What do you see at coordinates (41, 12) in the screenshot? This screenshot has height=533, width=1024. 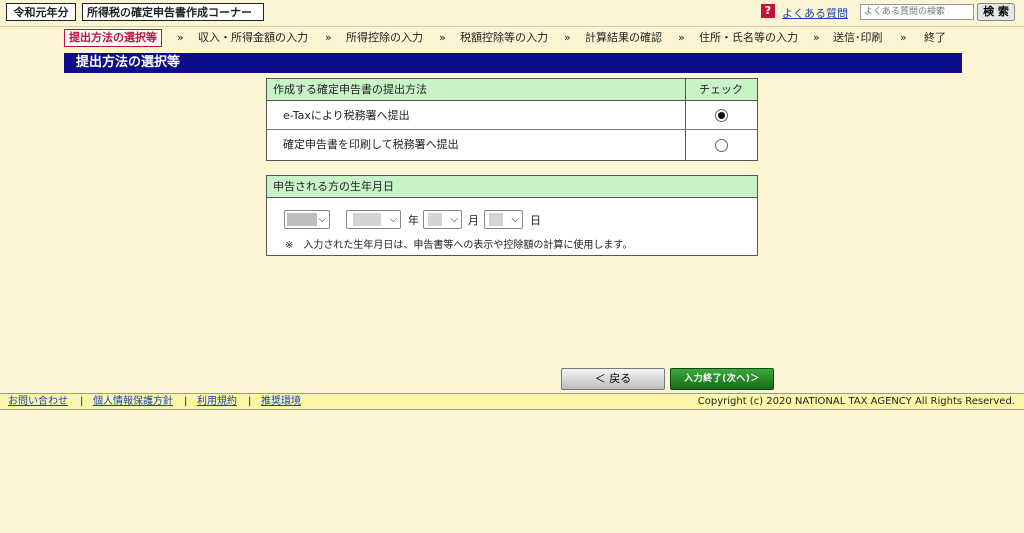 I see `year-badge: 令和元年分` at bounding box center [41, 12].